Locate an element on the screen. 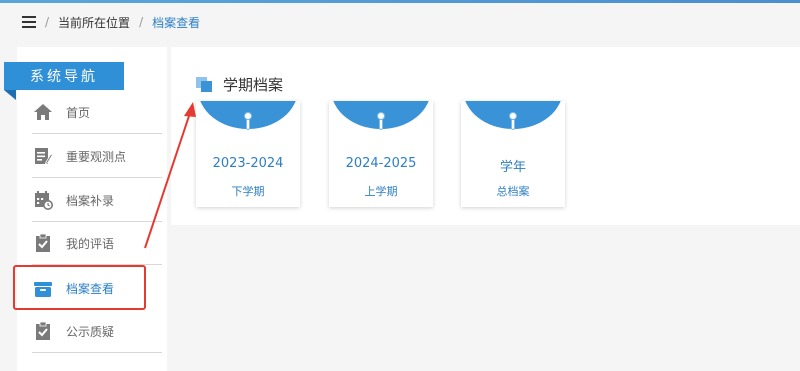 The height and width of the screenshot is (371, 800). sidebar-item-label: 我的评语 is located at coordinates (90, 243).